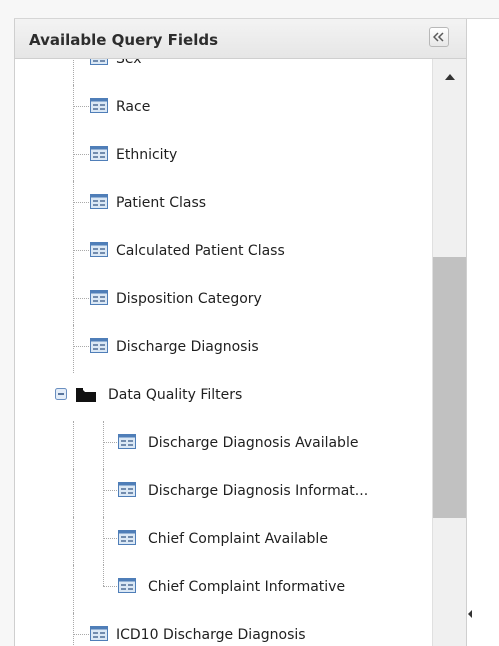  What do you see at coordinates (222, 205) in the screenshot?
I see `tree-item: Patient Class` at bounding box center [222, 205].